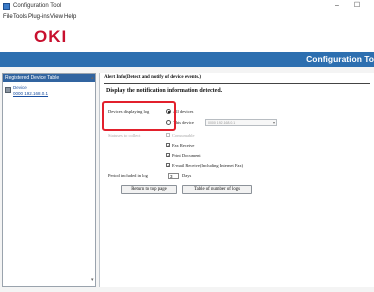 The width and height of the screenshot is (374, 292). Describe the element at coordinates (183, 135) in the screenshot. I see `checkbox-consumable-label: Consumable` at that location.